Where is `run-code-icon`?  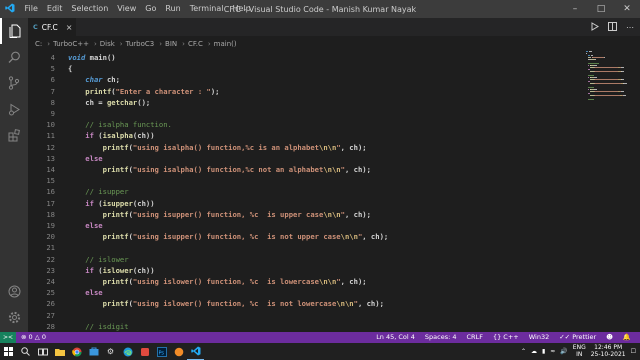
run-code-icon is located at coordinates (595, 27).